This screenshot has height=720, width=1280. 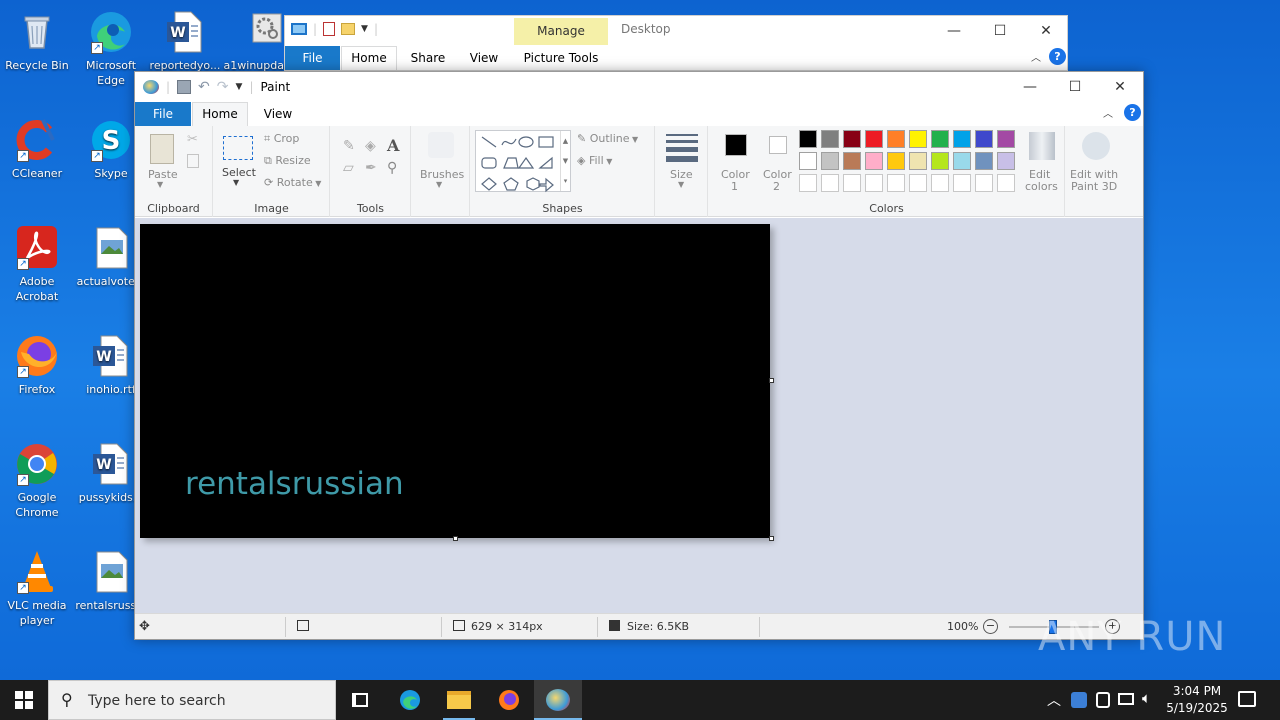 What do you see at coordinates (193, 161) in the screenshot?
I see `copy-icon` at bounding box center [193, 161].